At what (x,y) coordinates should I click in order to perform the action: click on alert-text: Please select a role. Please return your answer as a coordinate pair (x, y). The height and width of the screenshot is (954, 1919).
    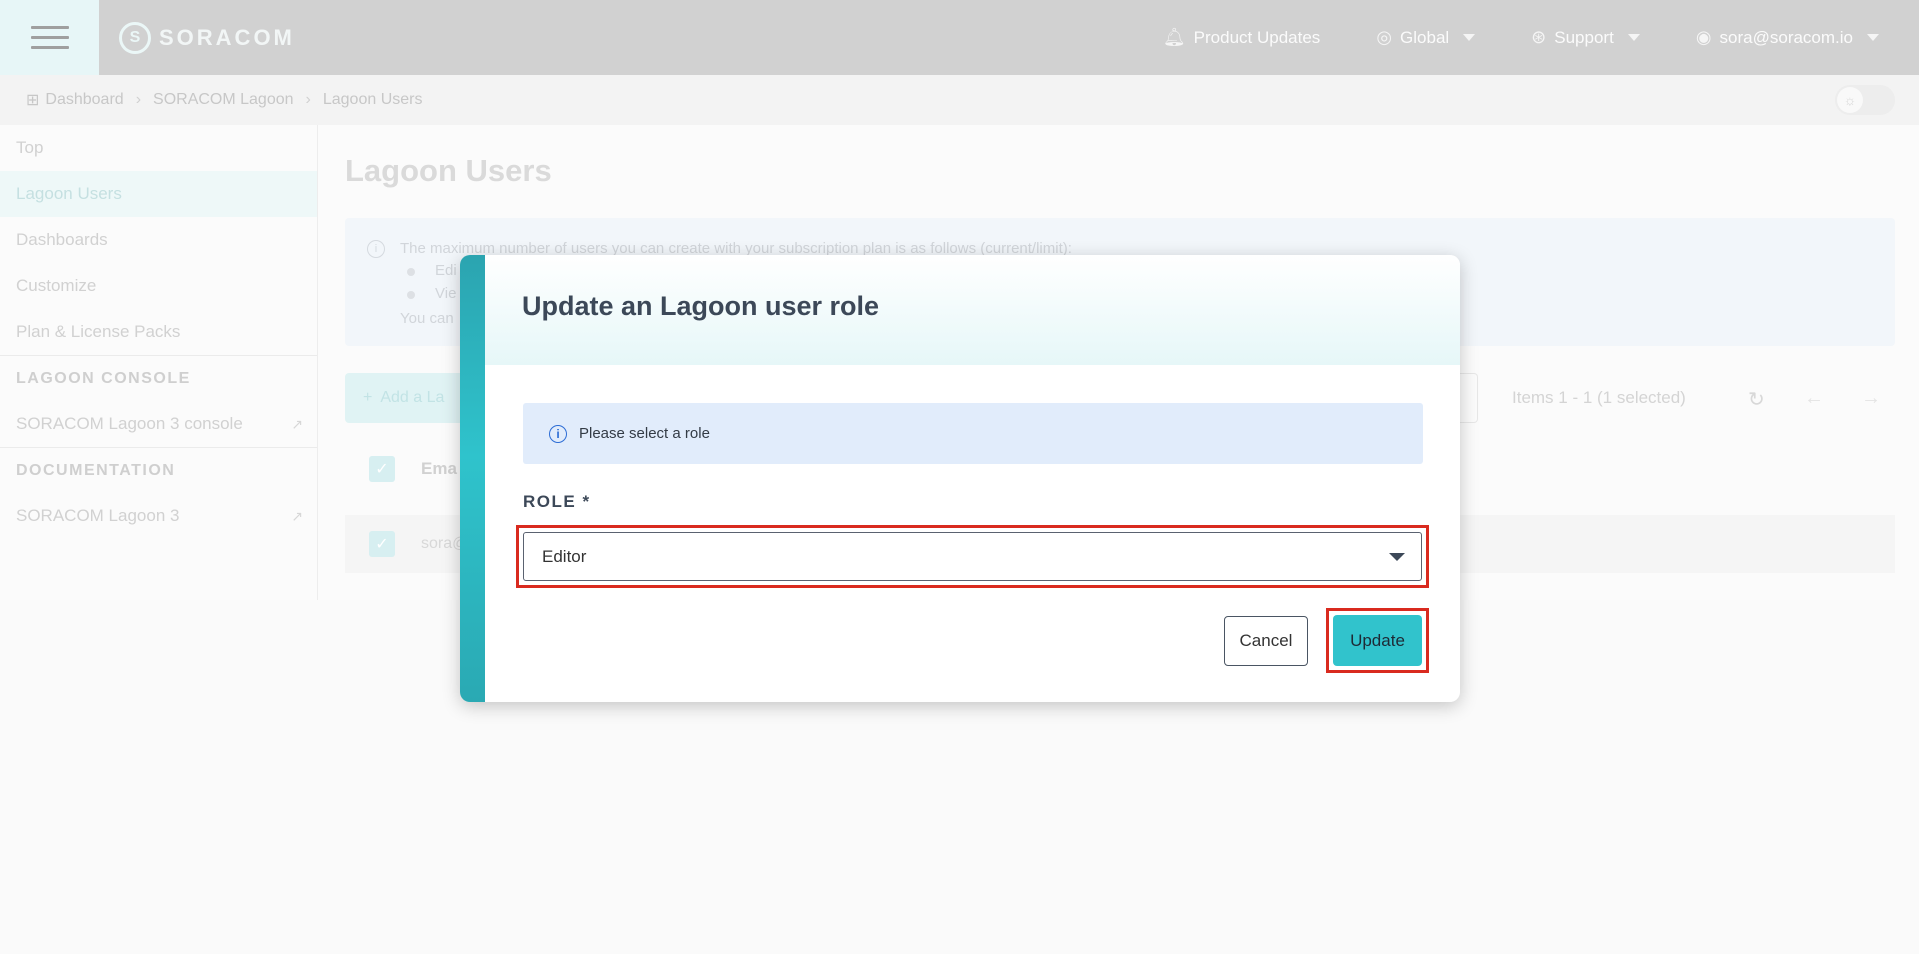
    Looking at the image, I should click on (644, 433).